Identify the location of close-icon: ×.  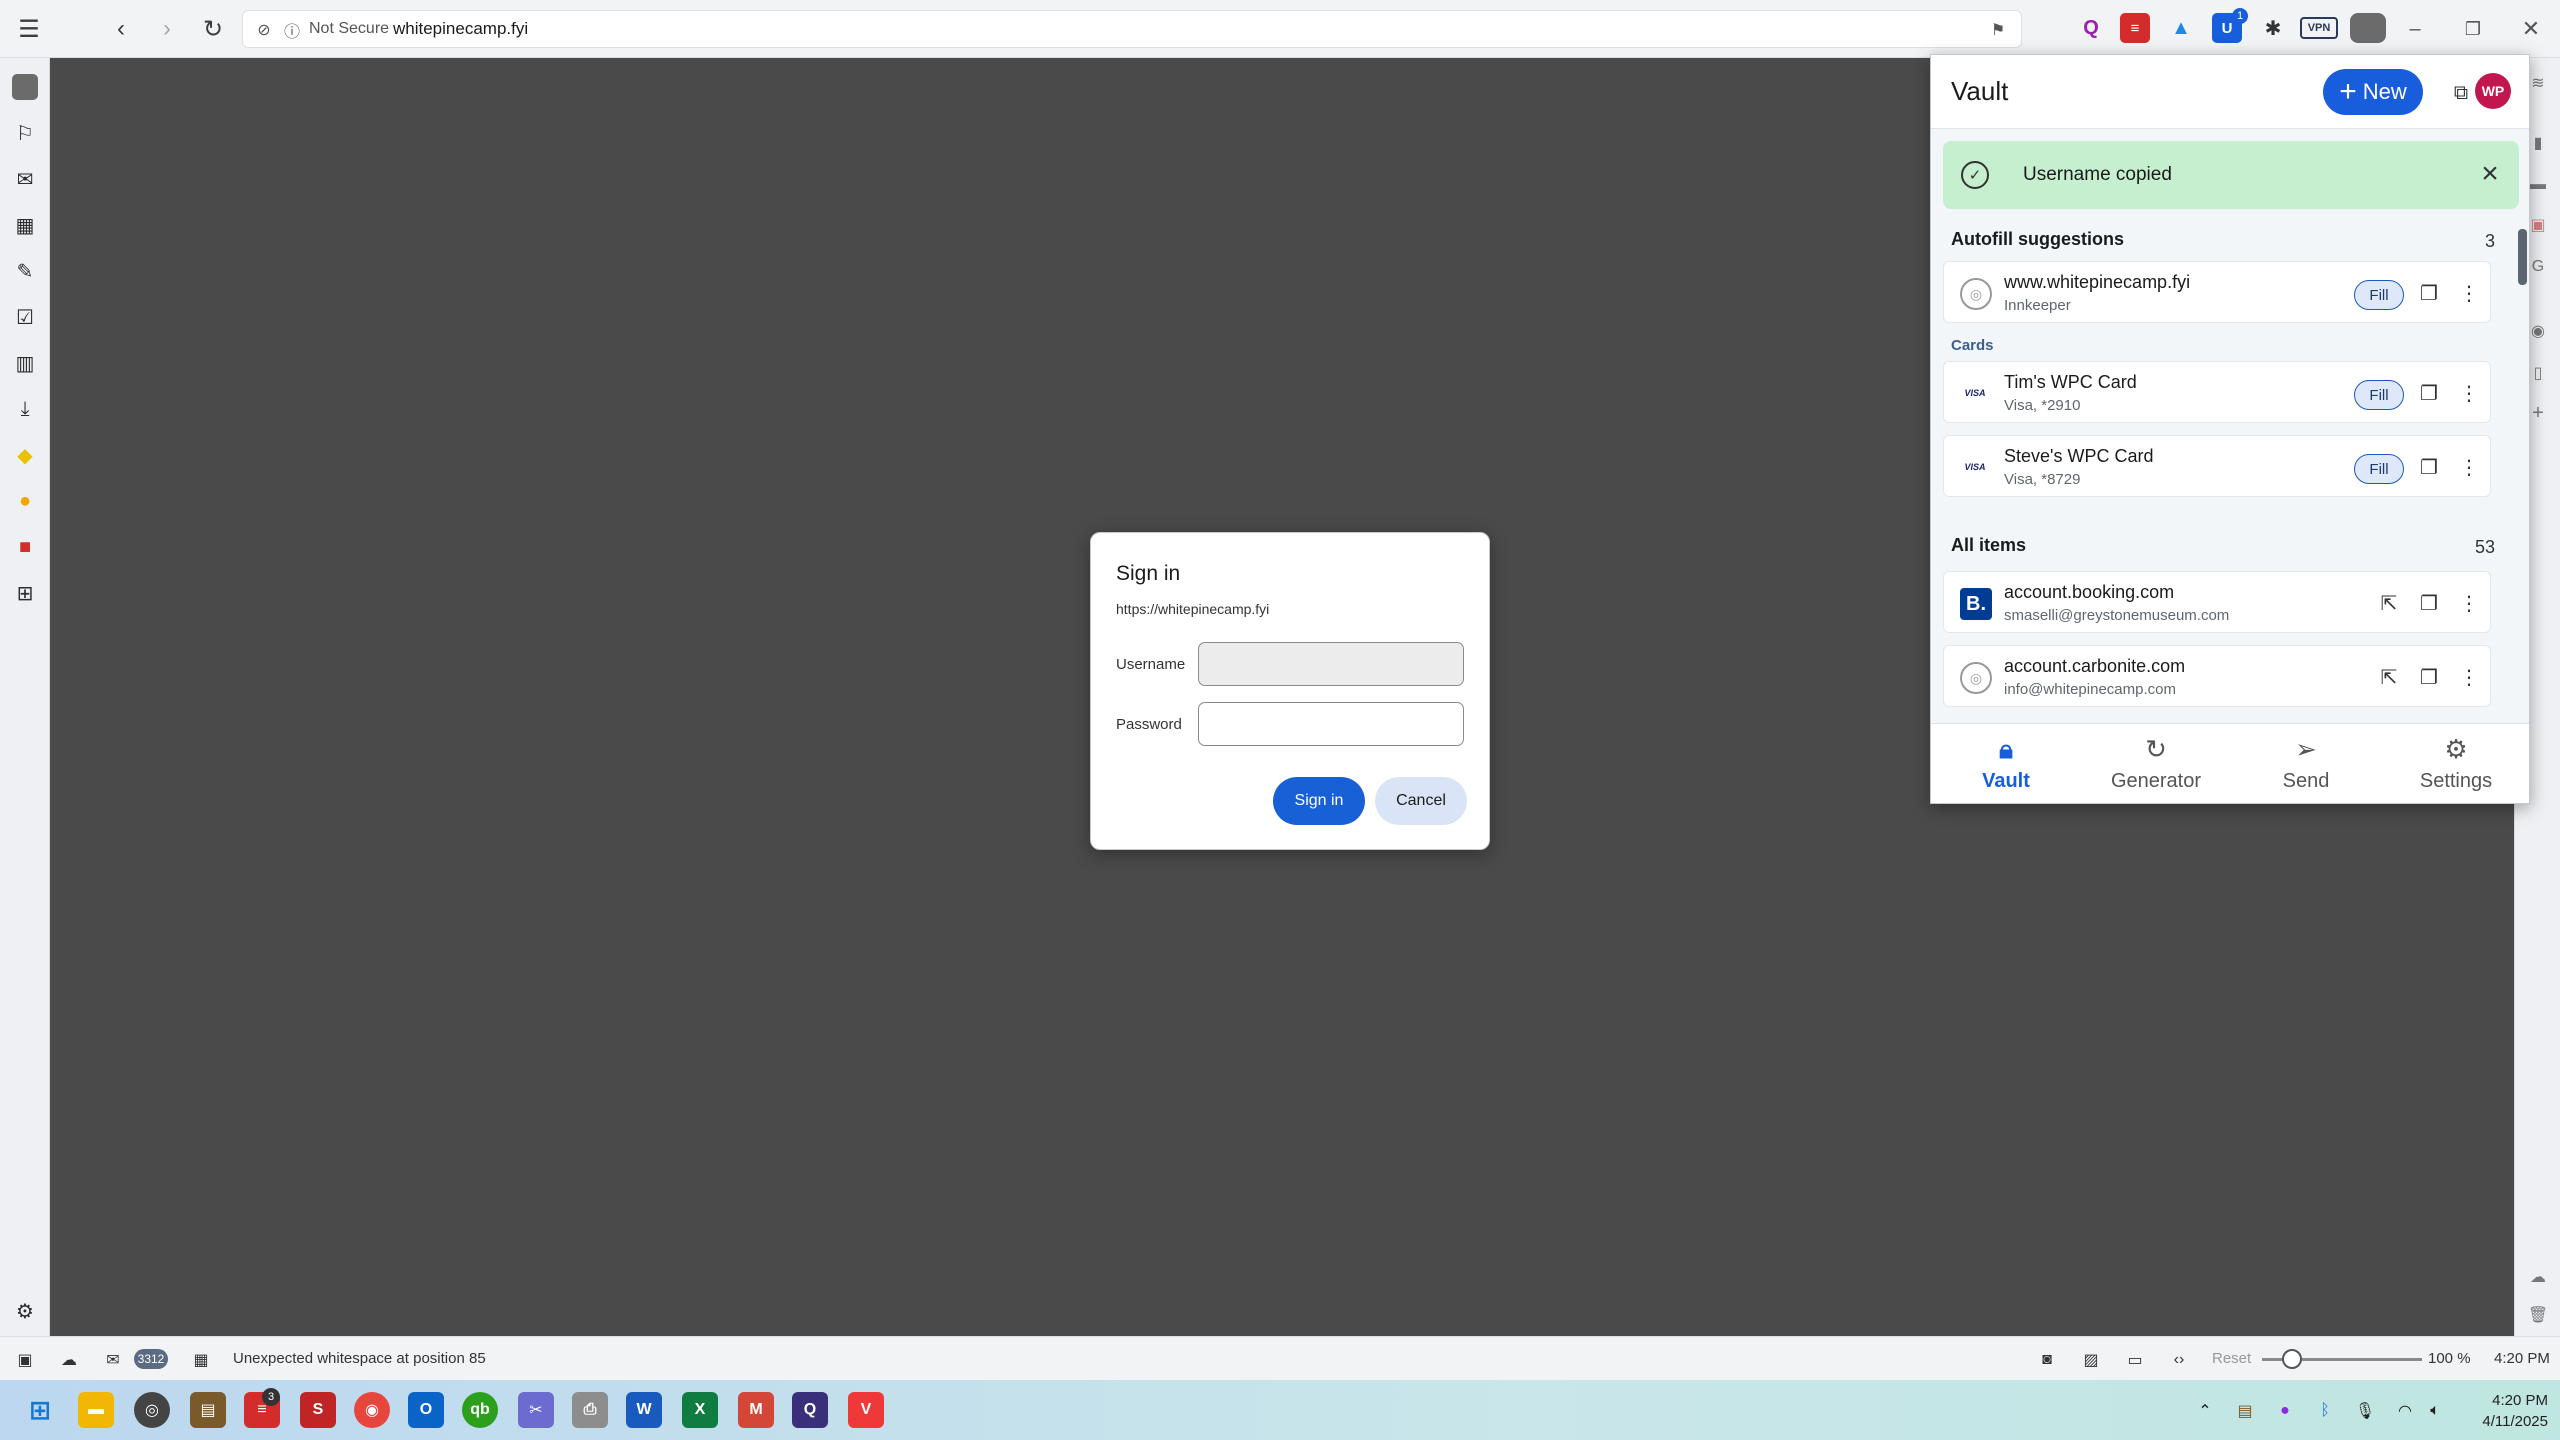
(2490, 174).